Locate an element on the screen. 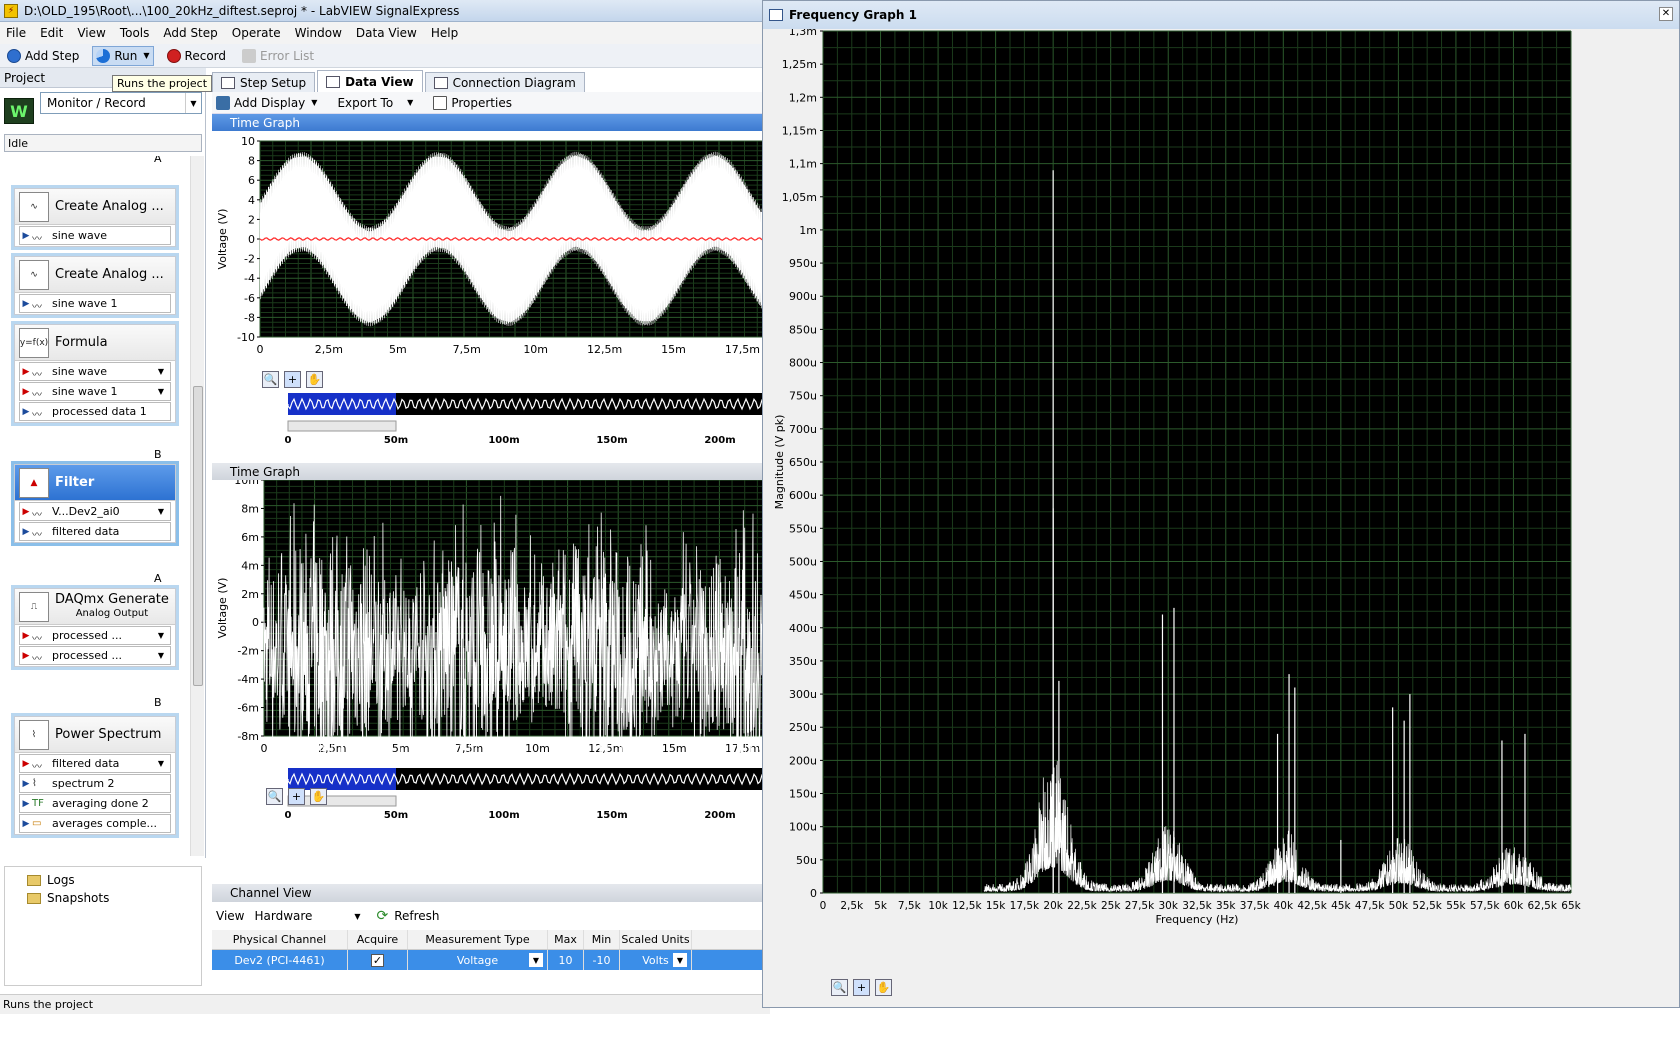 This screenshot has width=1680, height=1050. menu-operate: Operate is located at coordinates (256, 33).